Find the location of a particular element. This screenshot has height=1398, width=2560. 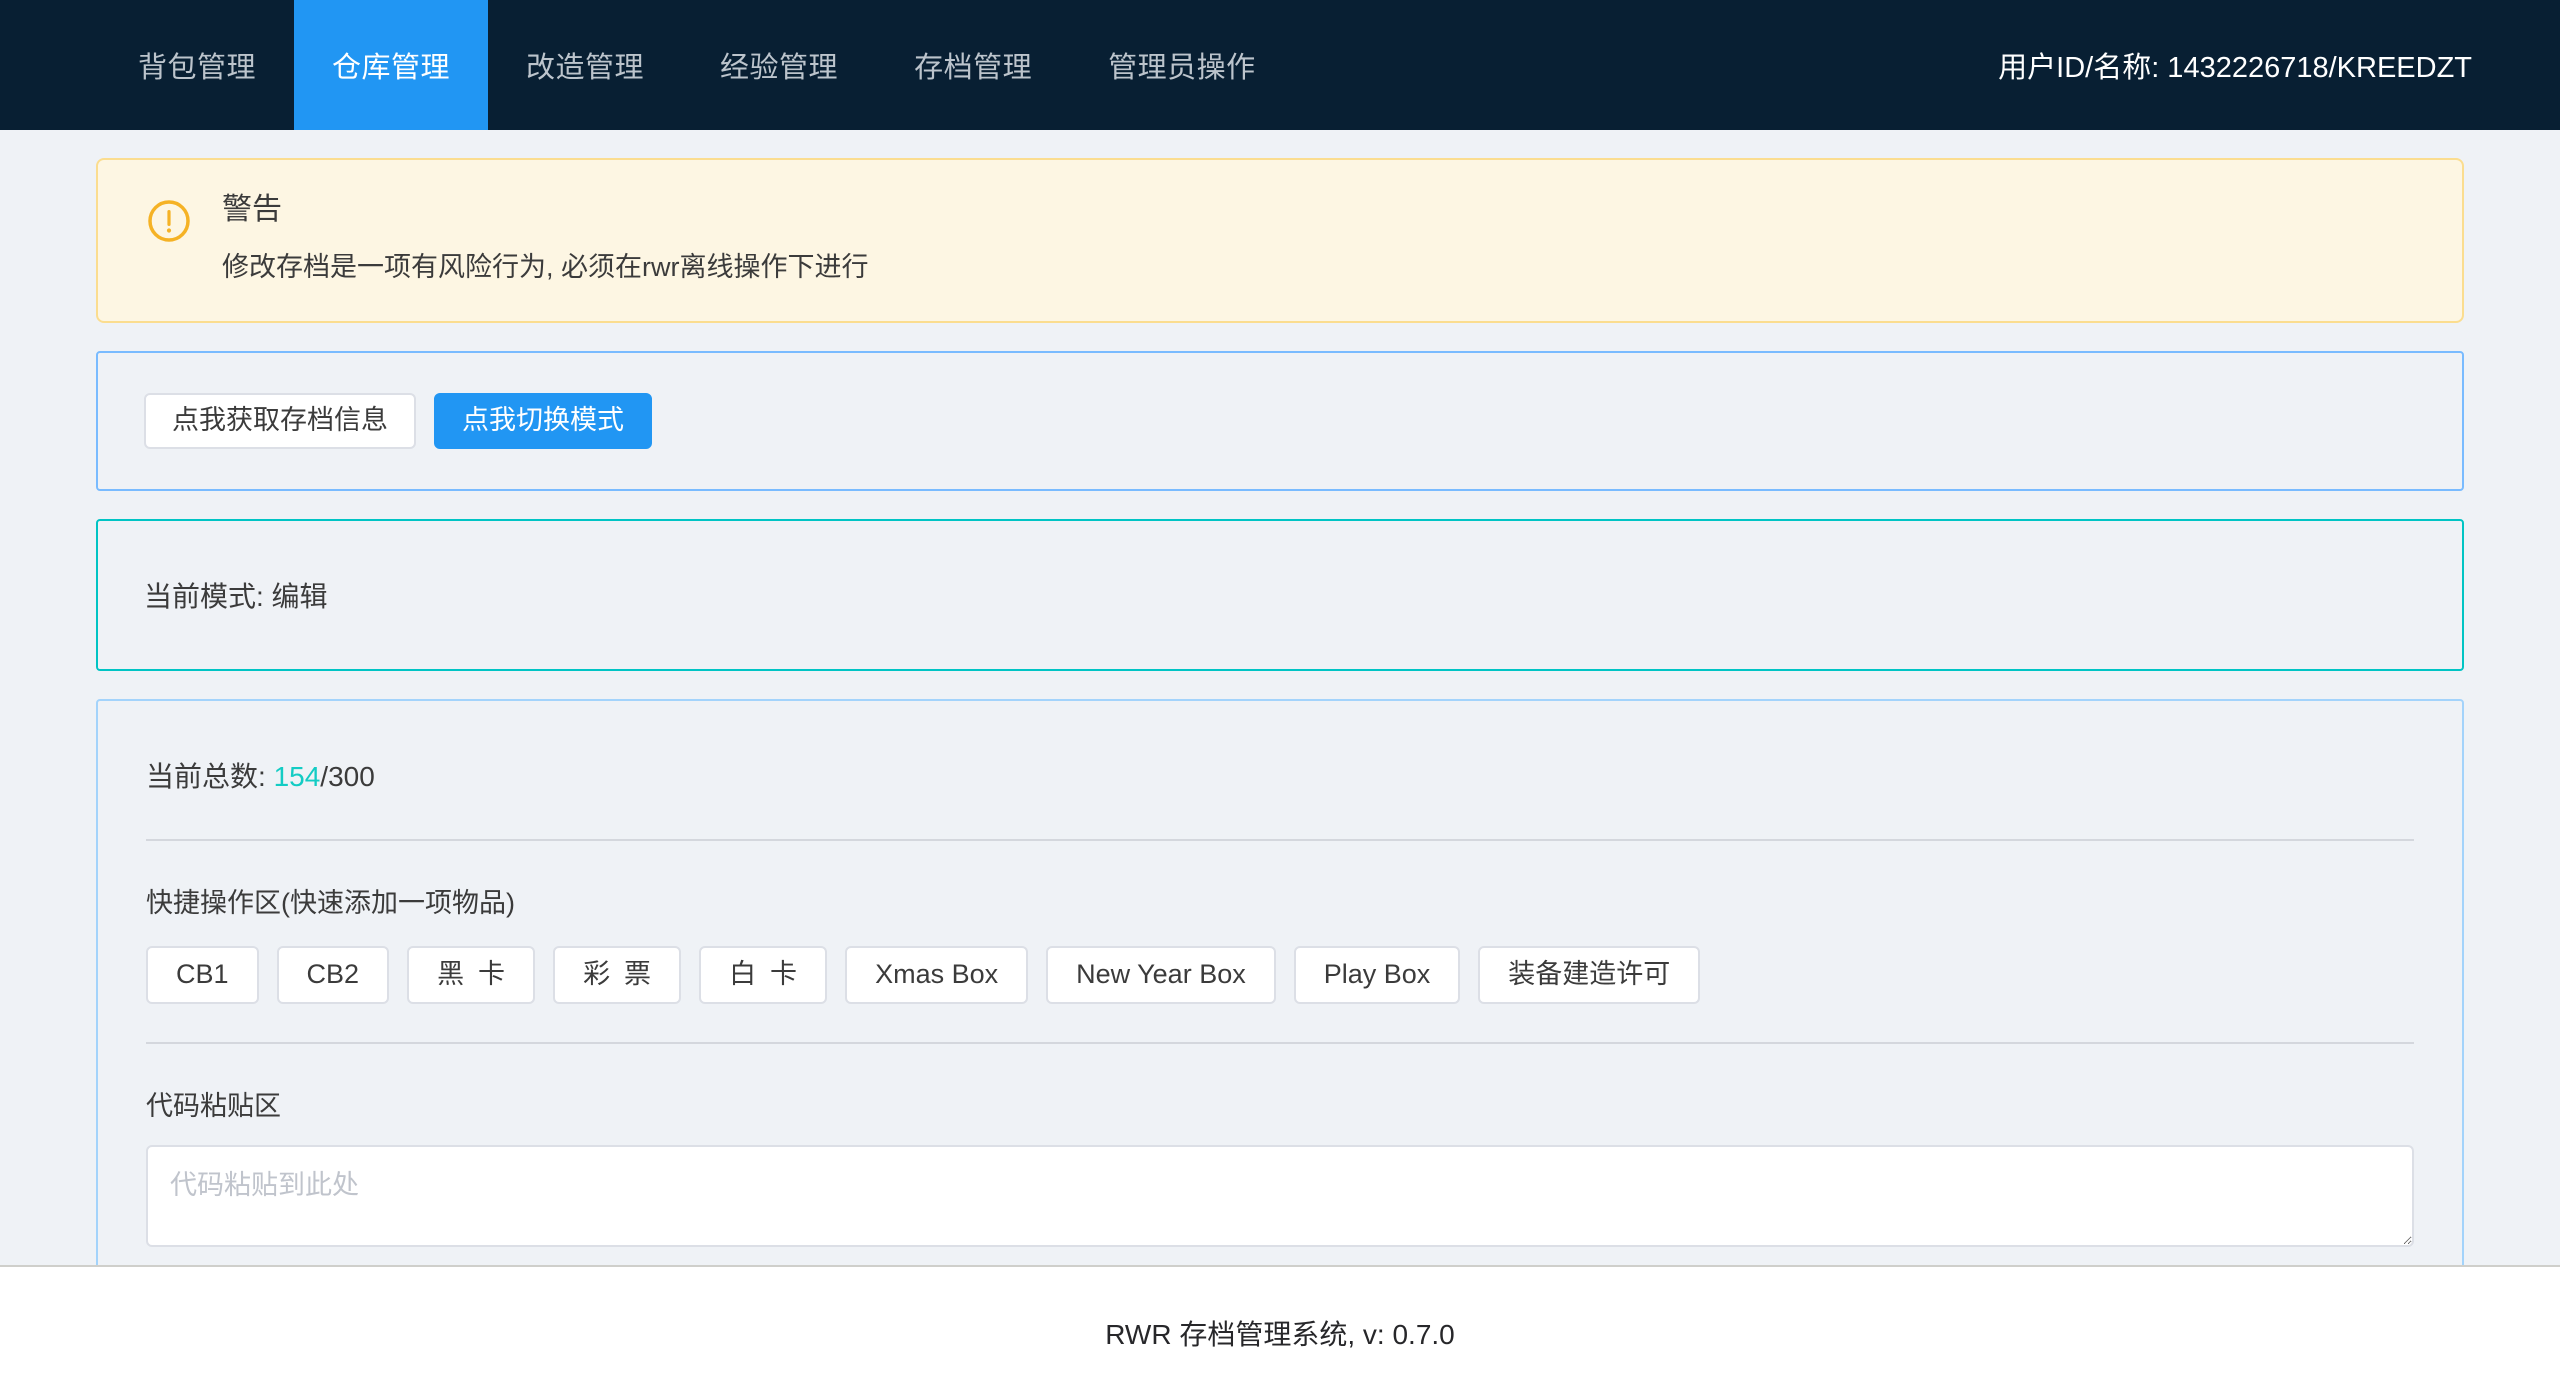

mode-panel: 当前模式: 编辑 is located at coordinates (1280, 594).